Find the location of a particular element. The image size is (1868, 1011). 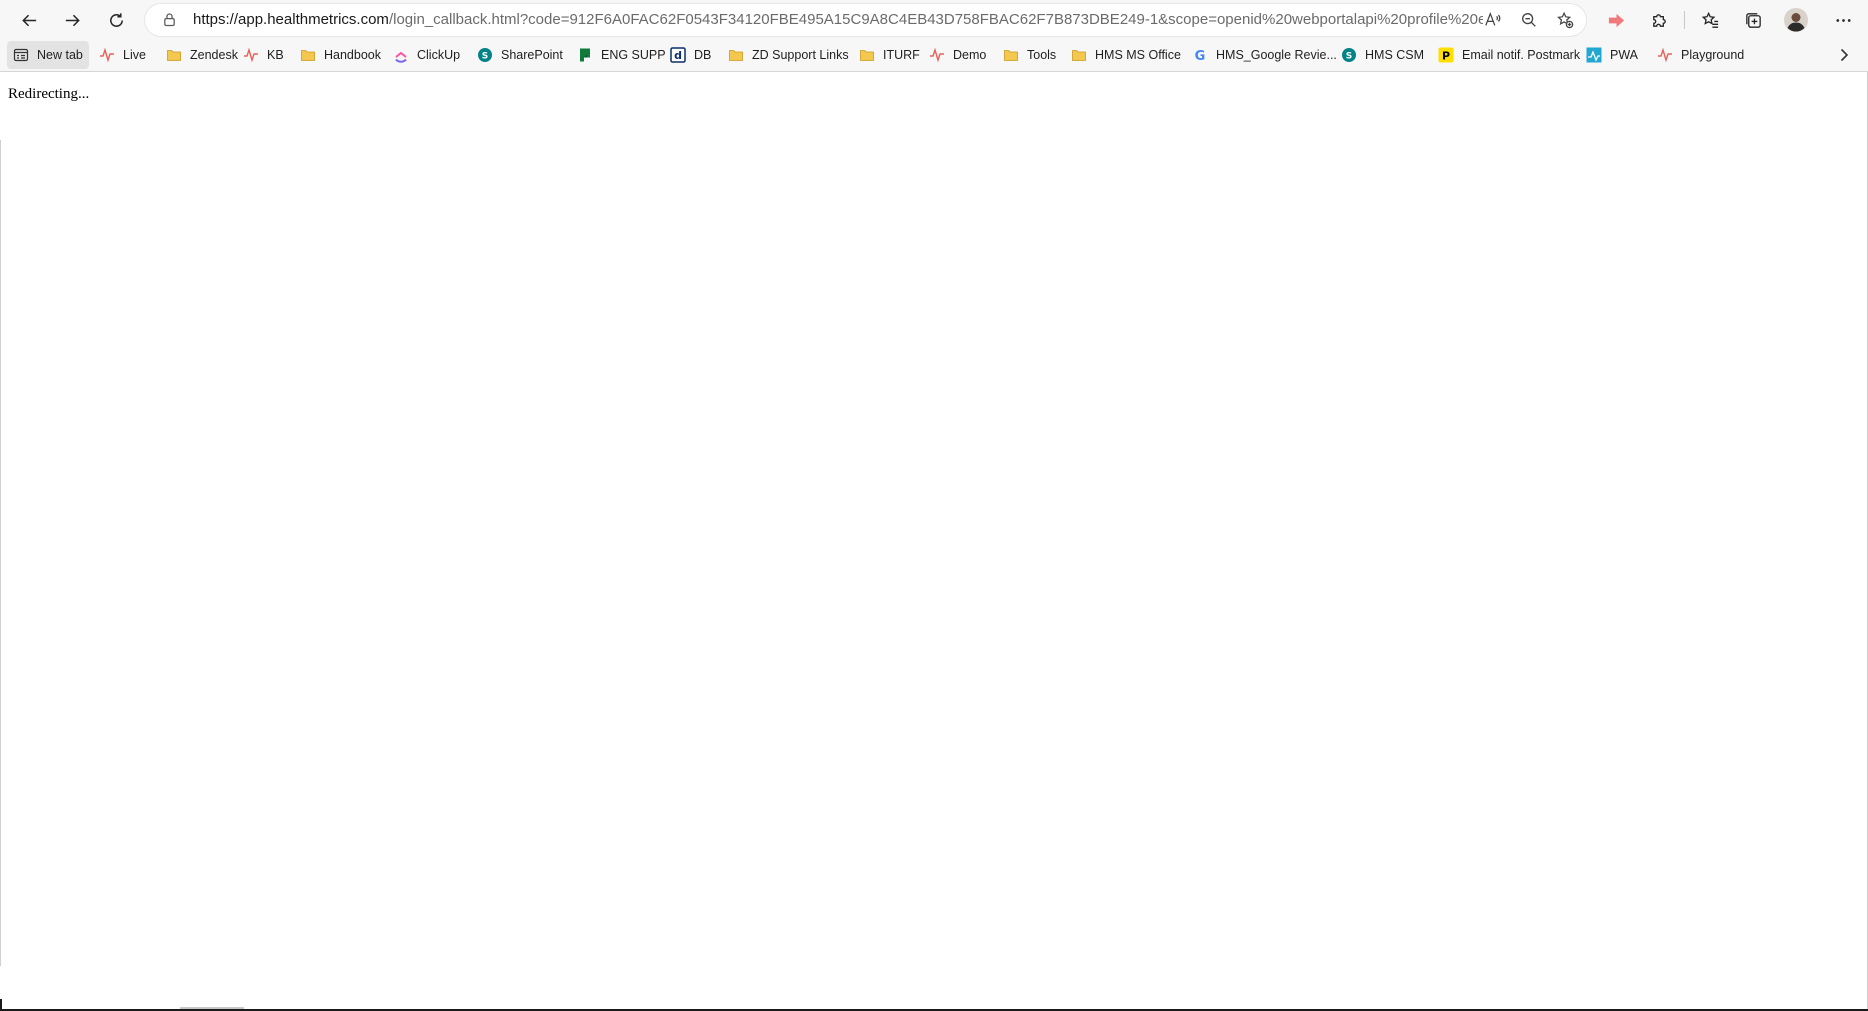

db-icon: d is located at coordinates (678, 55).